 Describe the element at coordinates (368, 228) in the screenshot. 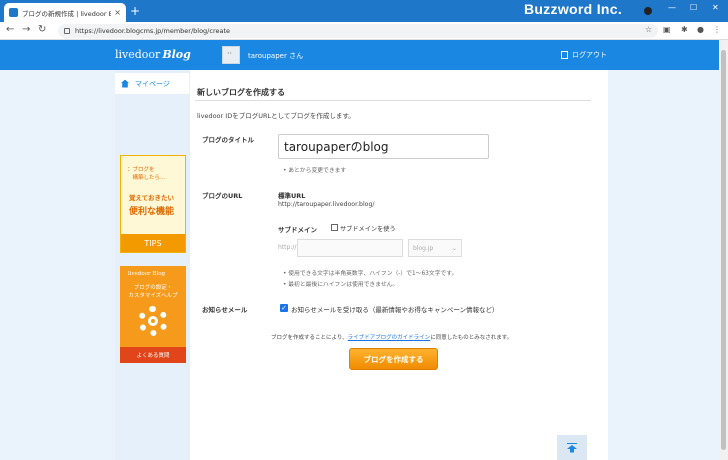

I see `subdomain-checkbox-label: サブドメインを使う` at that location.